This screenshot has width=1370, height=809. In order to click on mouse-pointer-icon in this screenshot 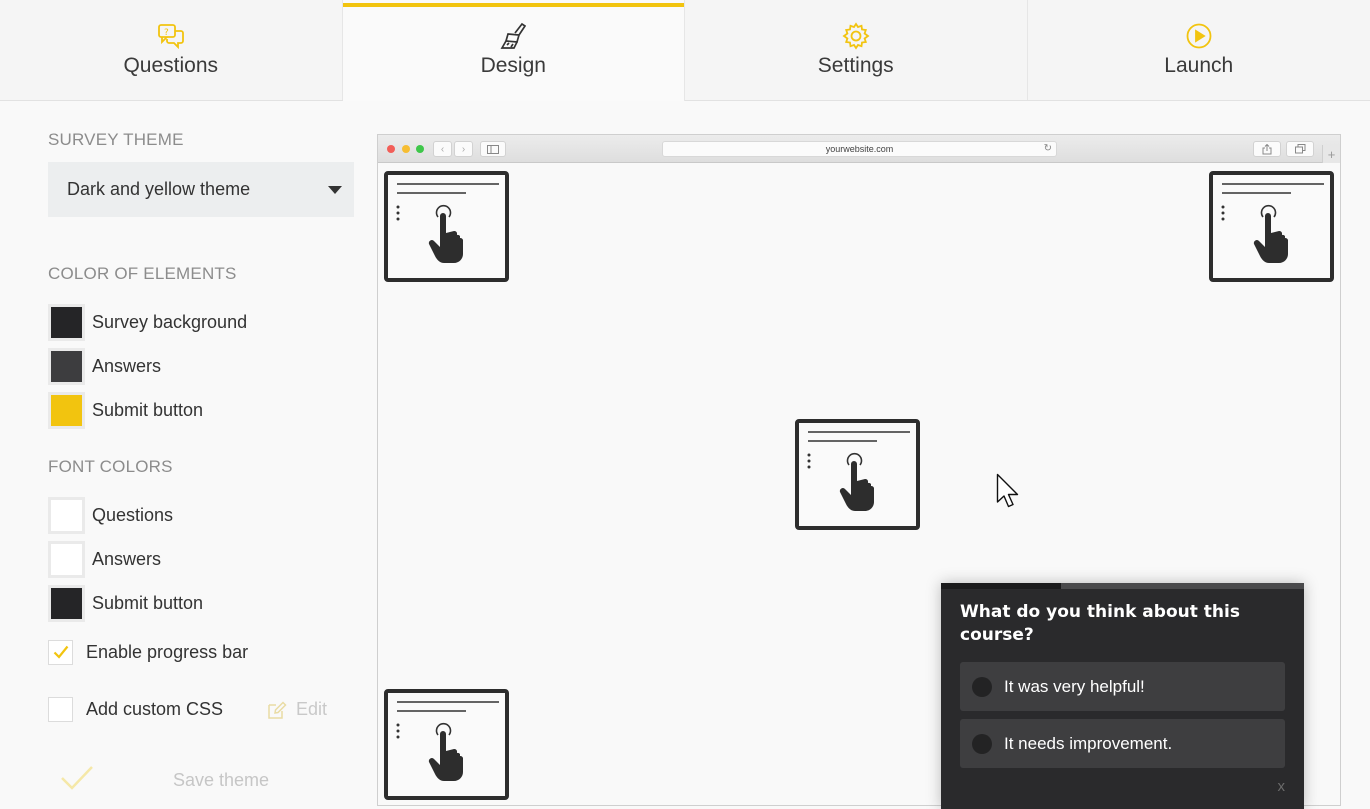, I will do `click(1009, 495)`.